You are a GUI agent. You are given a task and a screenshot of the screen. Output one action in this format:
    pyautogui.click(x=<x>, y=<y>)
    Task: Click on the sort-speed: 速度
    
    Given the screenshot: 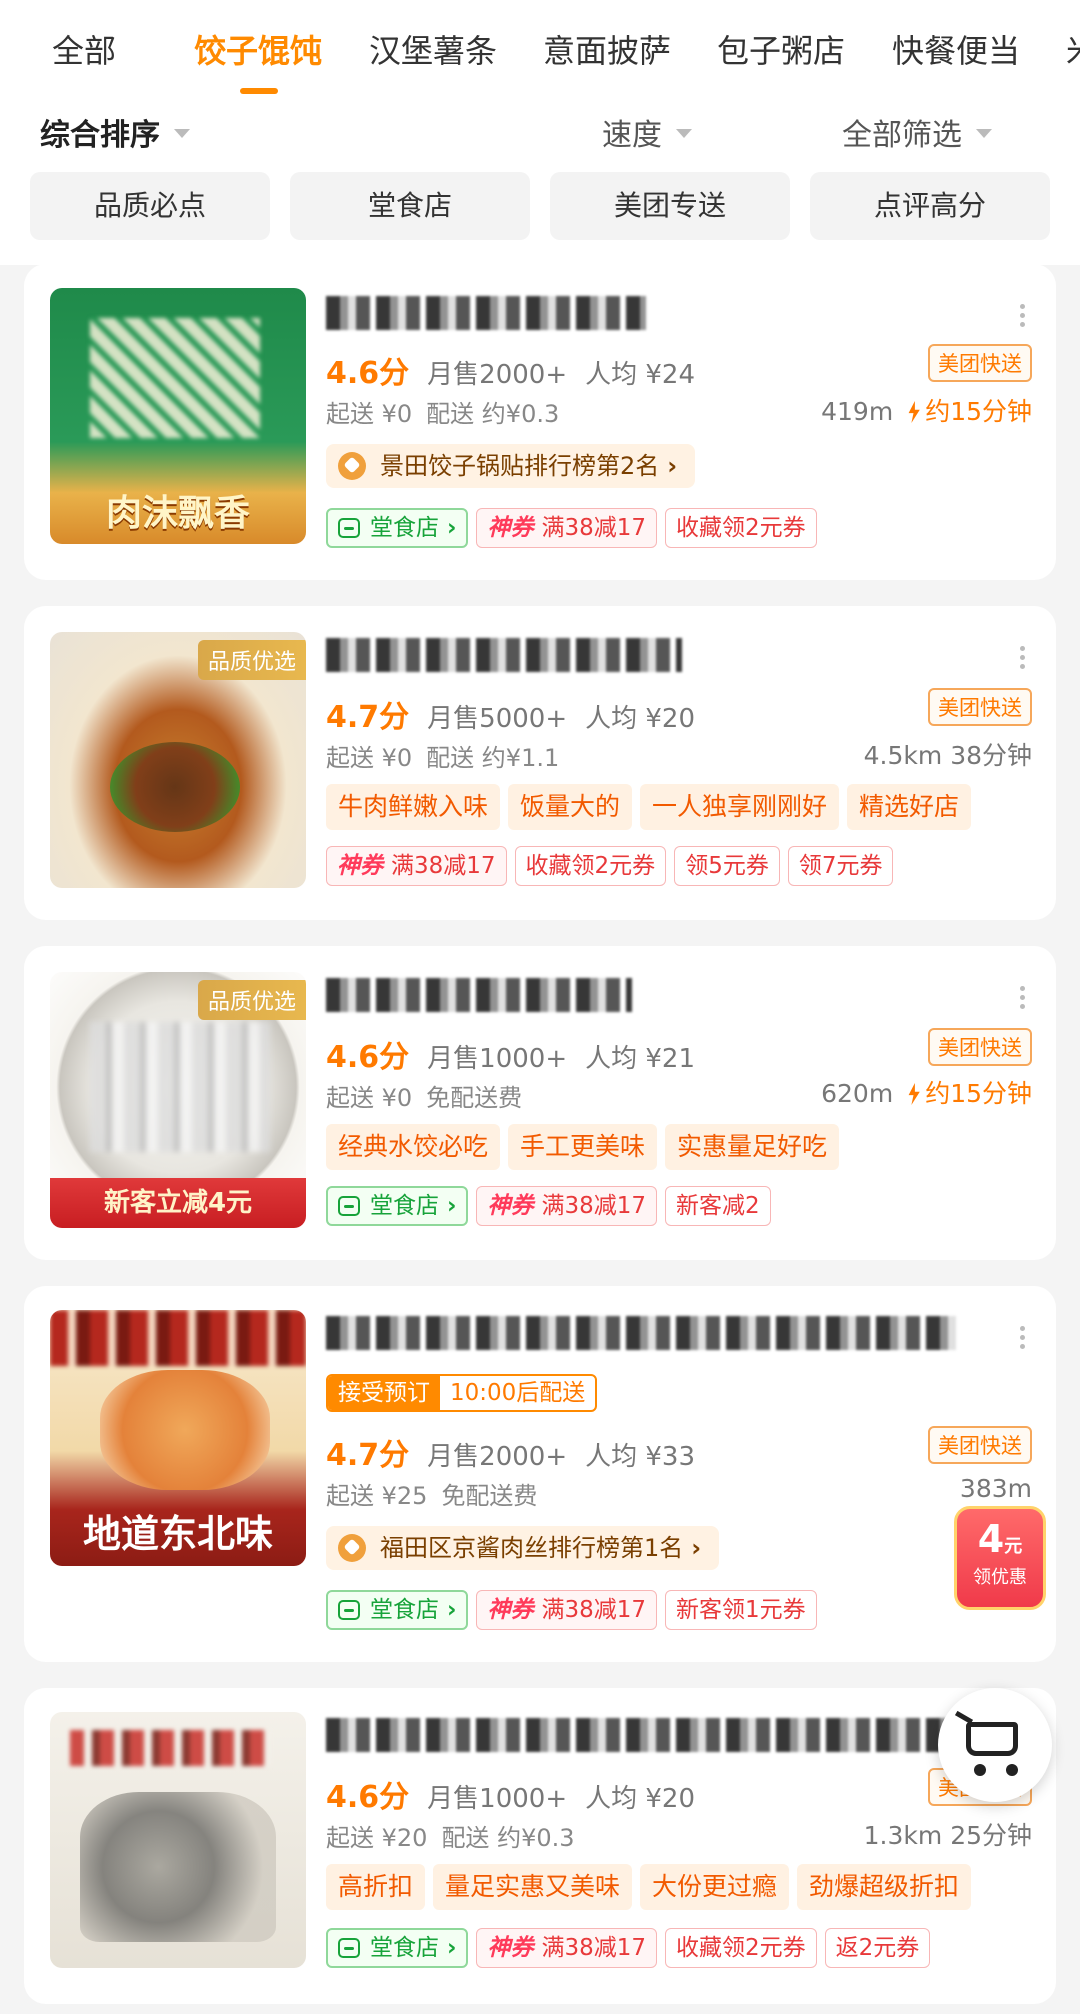 What is the action you would take?
    pyautogui.click(x=647, y=132)
    